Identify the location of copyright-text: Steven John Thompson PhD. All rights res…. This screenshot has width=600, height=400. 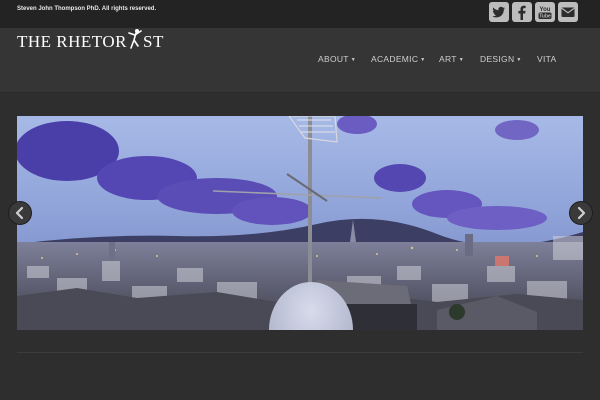
(87, 9).